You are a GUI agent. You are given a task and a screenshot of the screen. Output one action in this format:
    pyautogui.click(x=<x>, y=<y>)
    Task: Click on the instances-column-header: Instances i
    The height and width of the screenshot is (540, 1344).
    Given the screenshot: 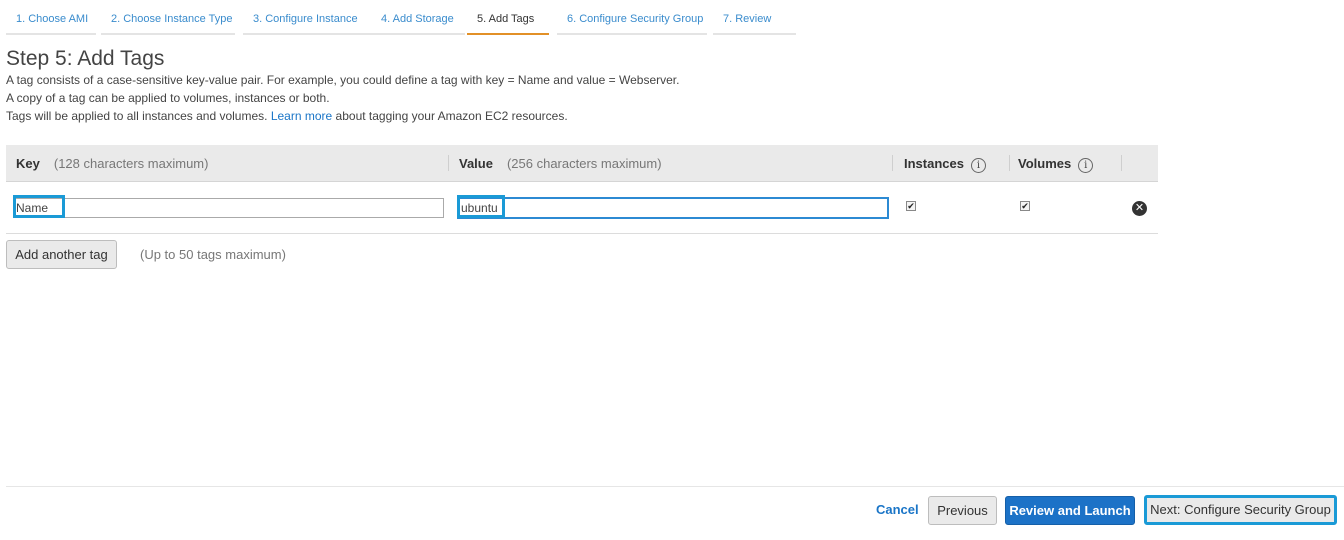 What is the action you would take?
    pyautogui.click(x=945, y=164)
    